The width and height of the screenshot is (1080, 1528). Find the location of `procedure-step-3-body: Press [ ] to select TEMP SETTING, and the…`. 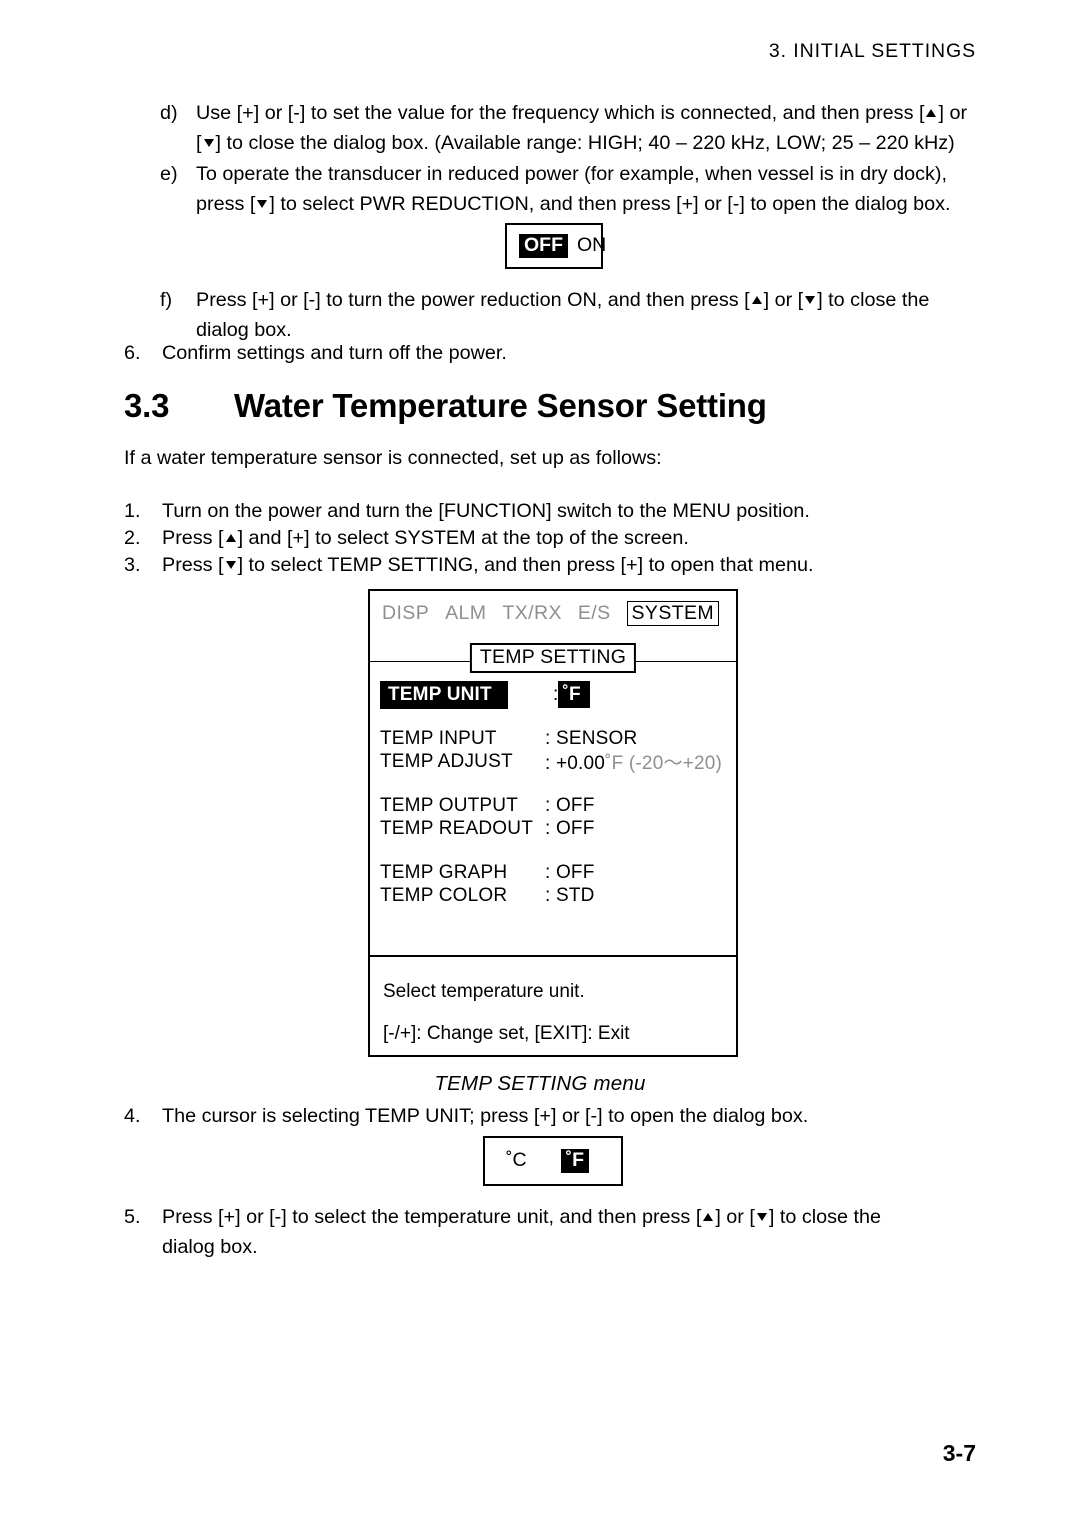

procedure-step-3-body: Press [ ] to select TEMP SETTING, and the… is located at coordinates (573, 565).